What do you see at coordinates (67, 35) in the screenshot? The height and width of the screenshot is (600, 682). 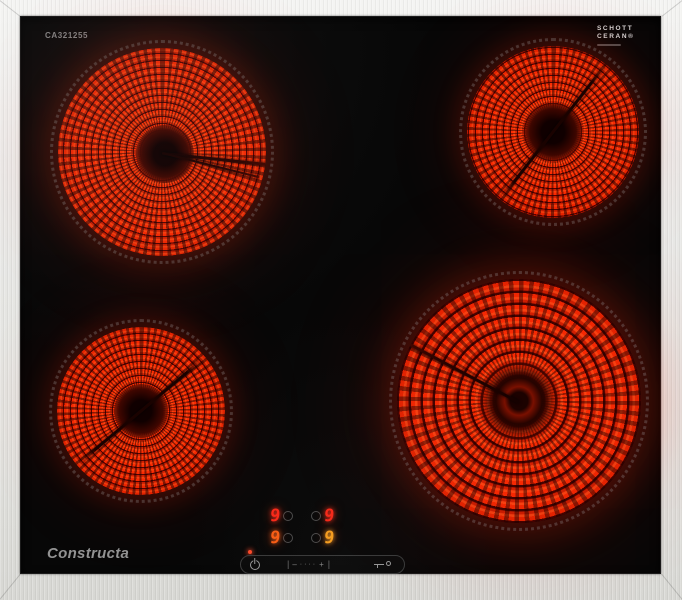 I see `model-number-label: CA321255` at bounding box center [67, 35].